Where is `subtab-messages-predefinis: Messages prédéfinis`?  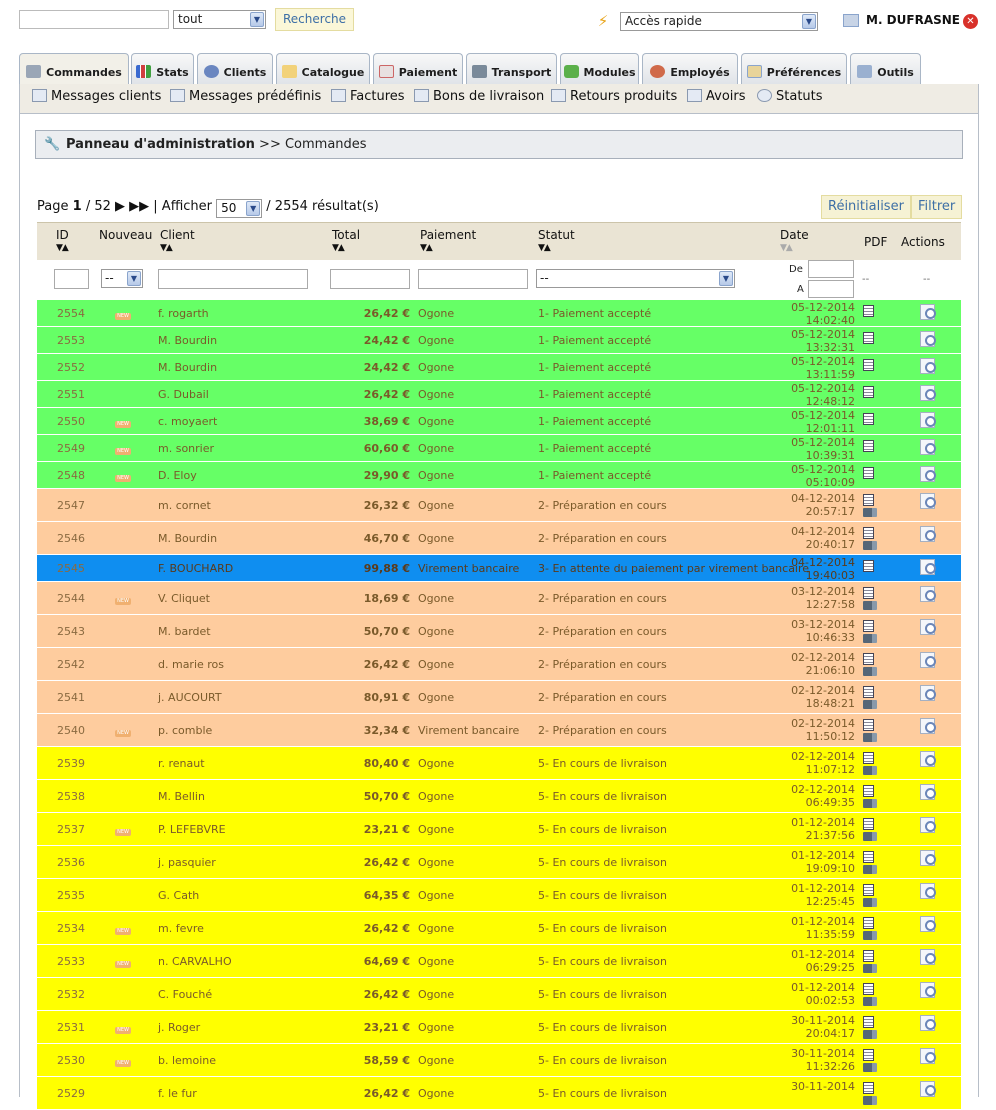 subtab-messages-predefinis: Messages prédéfinis is located at coordinates (245, 96).